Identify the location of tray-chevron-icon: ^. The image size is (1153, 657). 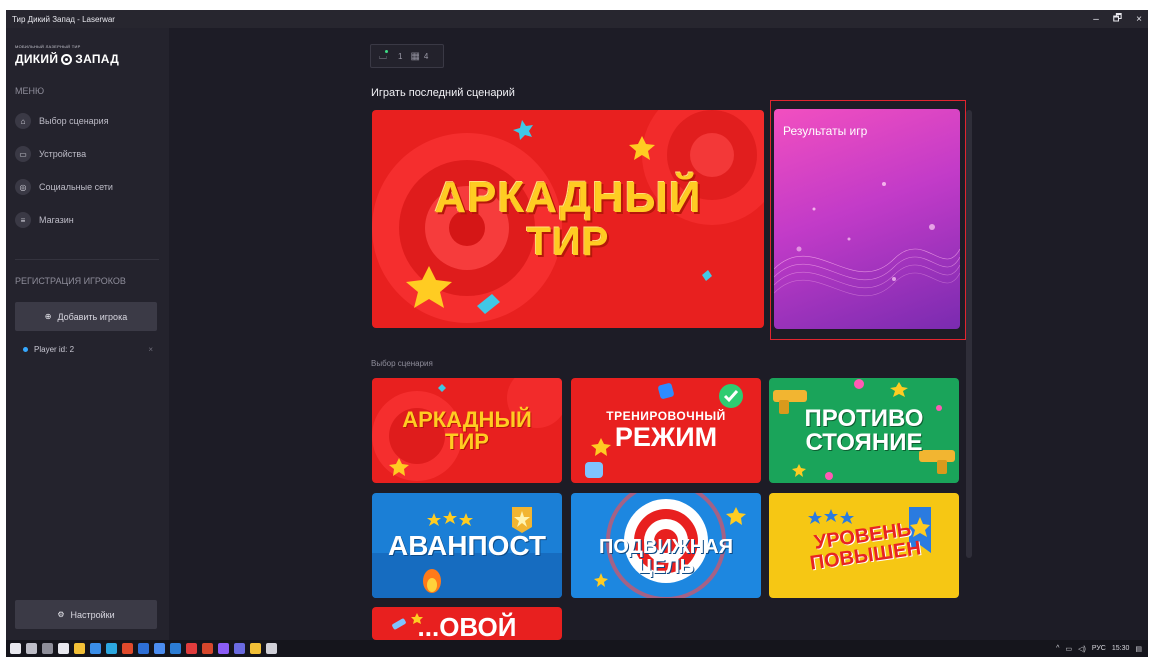
(1057, 648).